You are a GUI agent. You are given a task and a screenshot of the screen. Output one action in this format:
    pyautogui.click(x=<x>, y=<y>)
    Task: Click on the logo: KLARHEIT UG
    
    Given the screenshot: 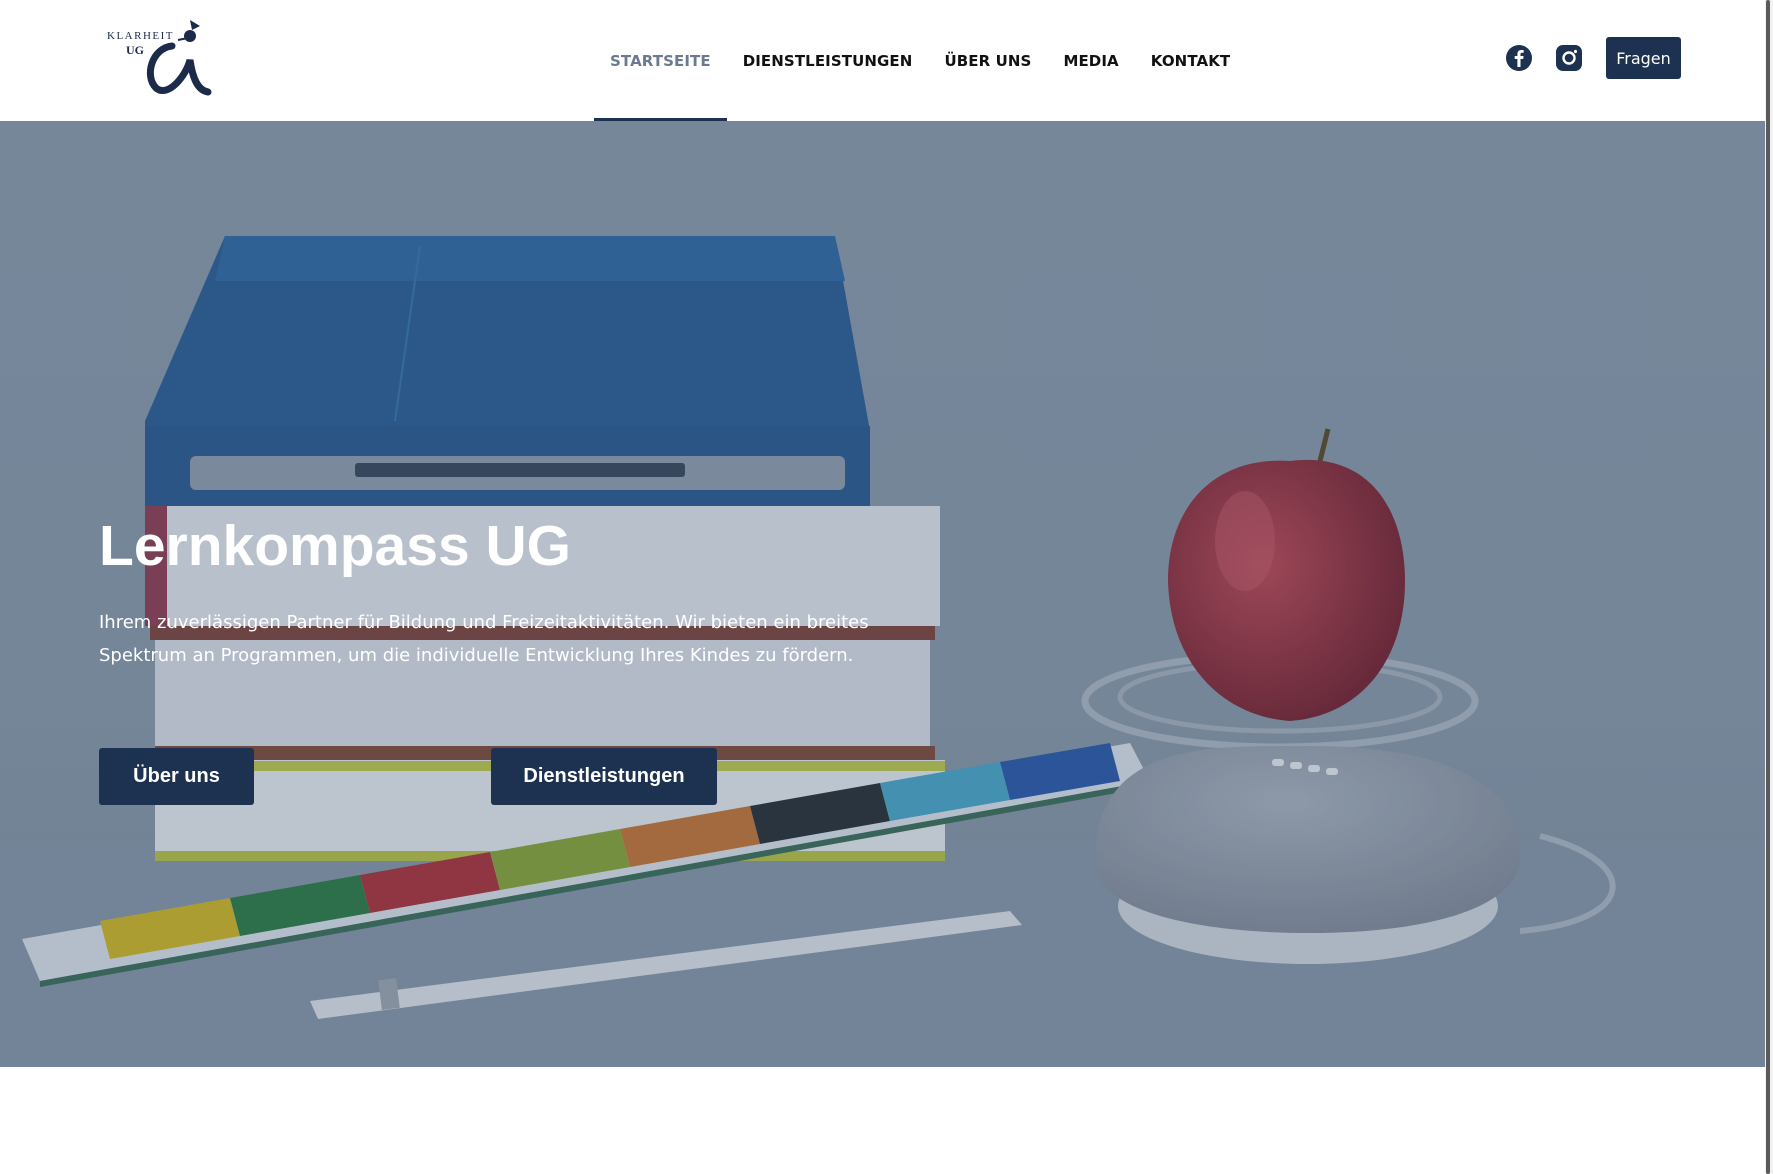 What is the action you would take?
    pyautogui.click(x=160, y=57)
    